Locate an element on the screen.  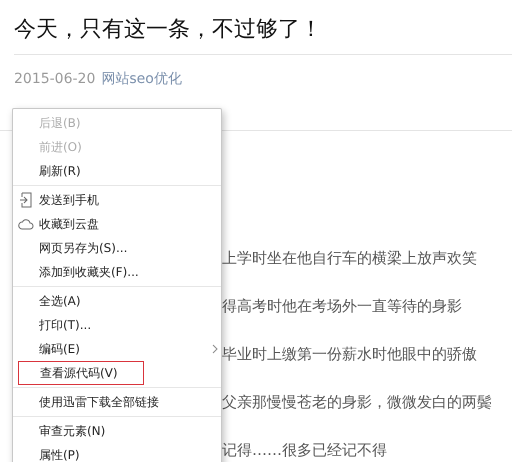
menu-item: 使用迅雷下载全部链接 is located at coordinates (113, 402).